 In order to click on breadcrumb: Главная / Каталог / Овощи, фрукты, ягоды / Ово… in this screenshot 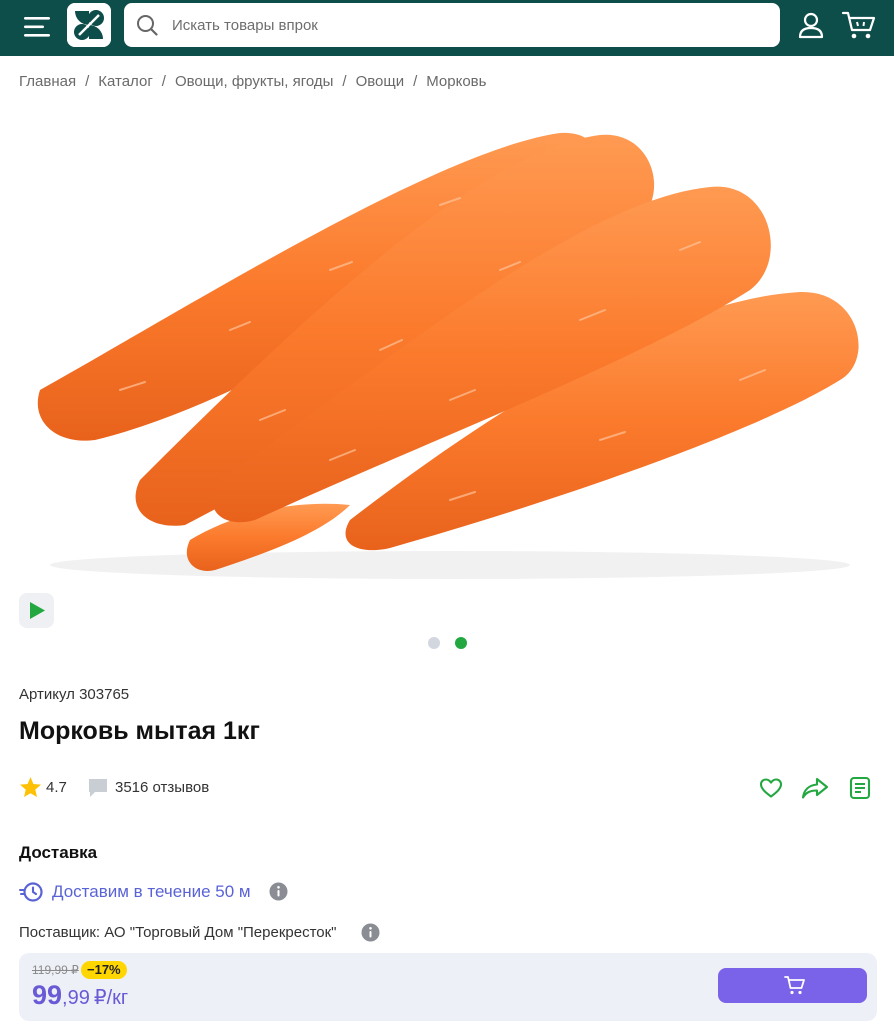, I will do `click(252, 81)`.